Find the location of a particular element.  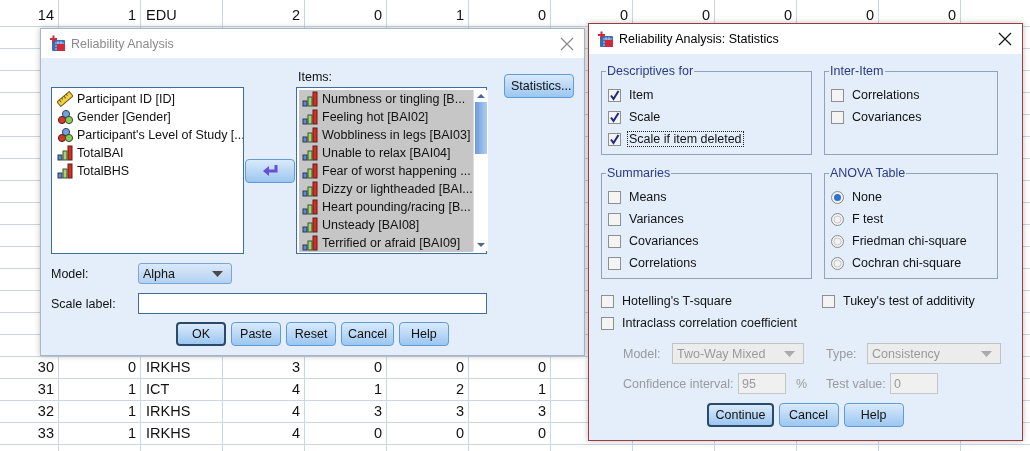

scroll-thumb is located at coordinates (480, 128).